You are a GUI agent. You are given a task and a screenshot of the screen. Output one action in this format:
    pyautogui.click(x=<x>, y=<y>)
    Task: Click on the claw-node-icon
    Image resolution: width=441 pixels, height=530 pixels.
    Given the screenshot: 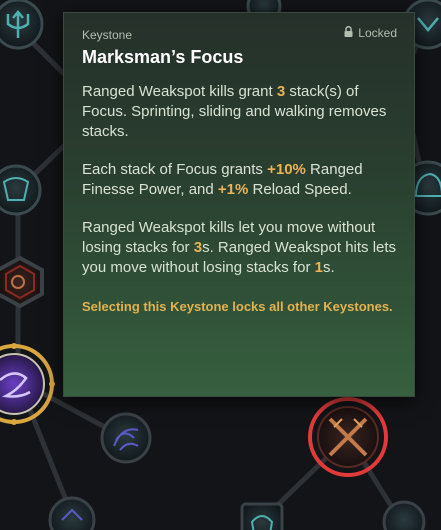 What is the action you would take?
    pyautogui.click(x=126, y=438)
    